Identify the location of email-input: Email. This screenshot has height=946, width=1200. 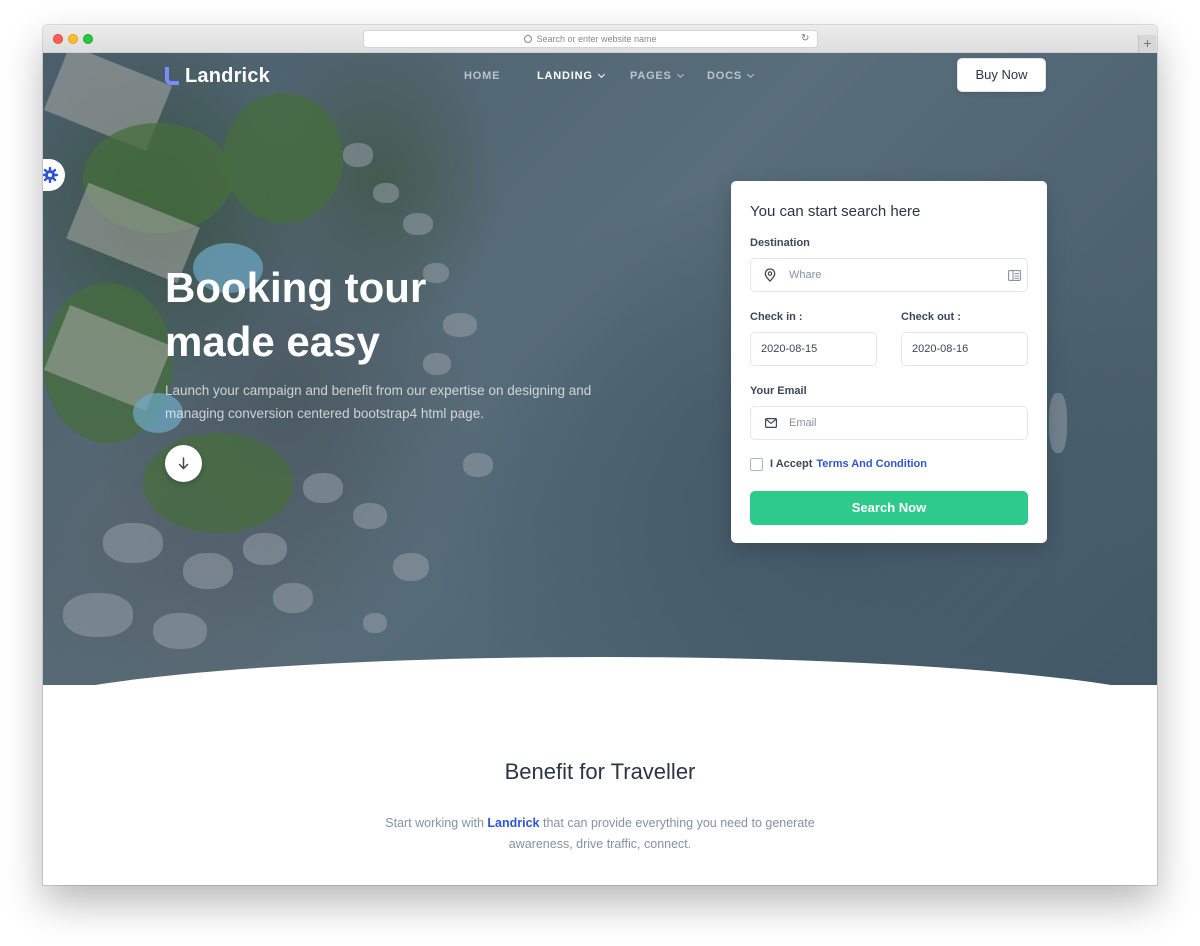
(889, 423).